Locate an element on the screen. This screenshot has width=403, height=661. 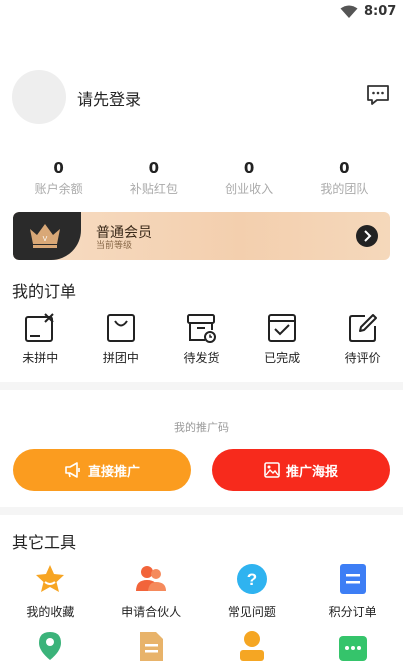
order-unmatched: 未拼中 is located at coordinates (40, 341).